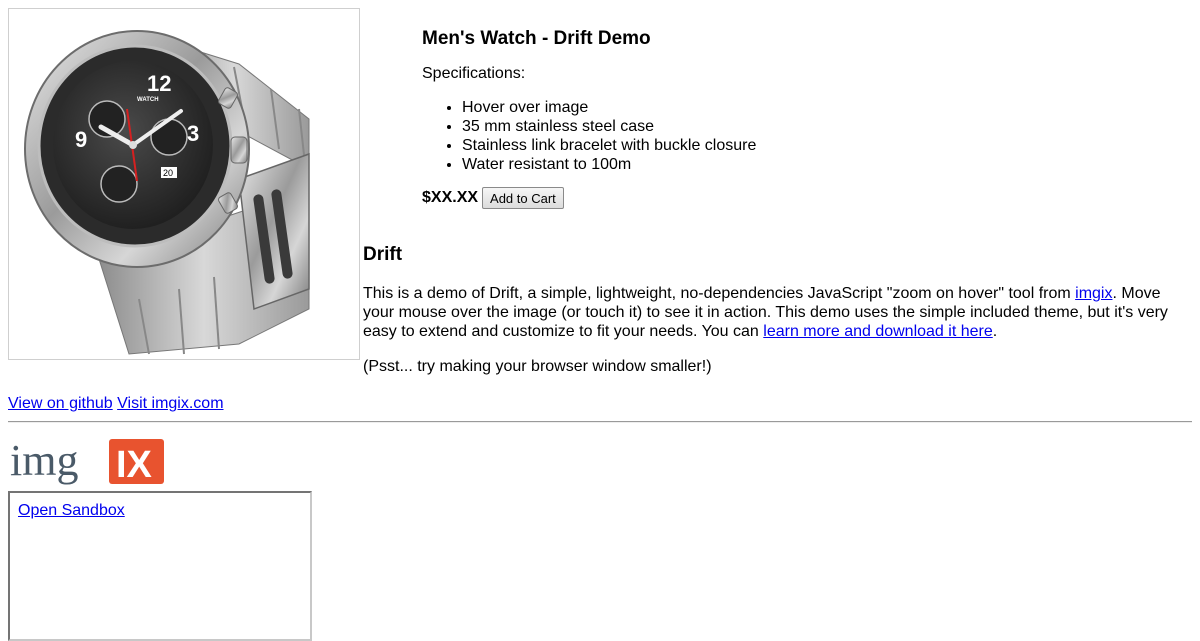  What do you see at coordinates (160, 566) in the screenshot?
I see `sandbox-frame: Open Sandbox` at bounding box center [160, 566].